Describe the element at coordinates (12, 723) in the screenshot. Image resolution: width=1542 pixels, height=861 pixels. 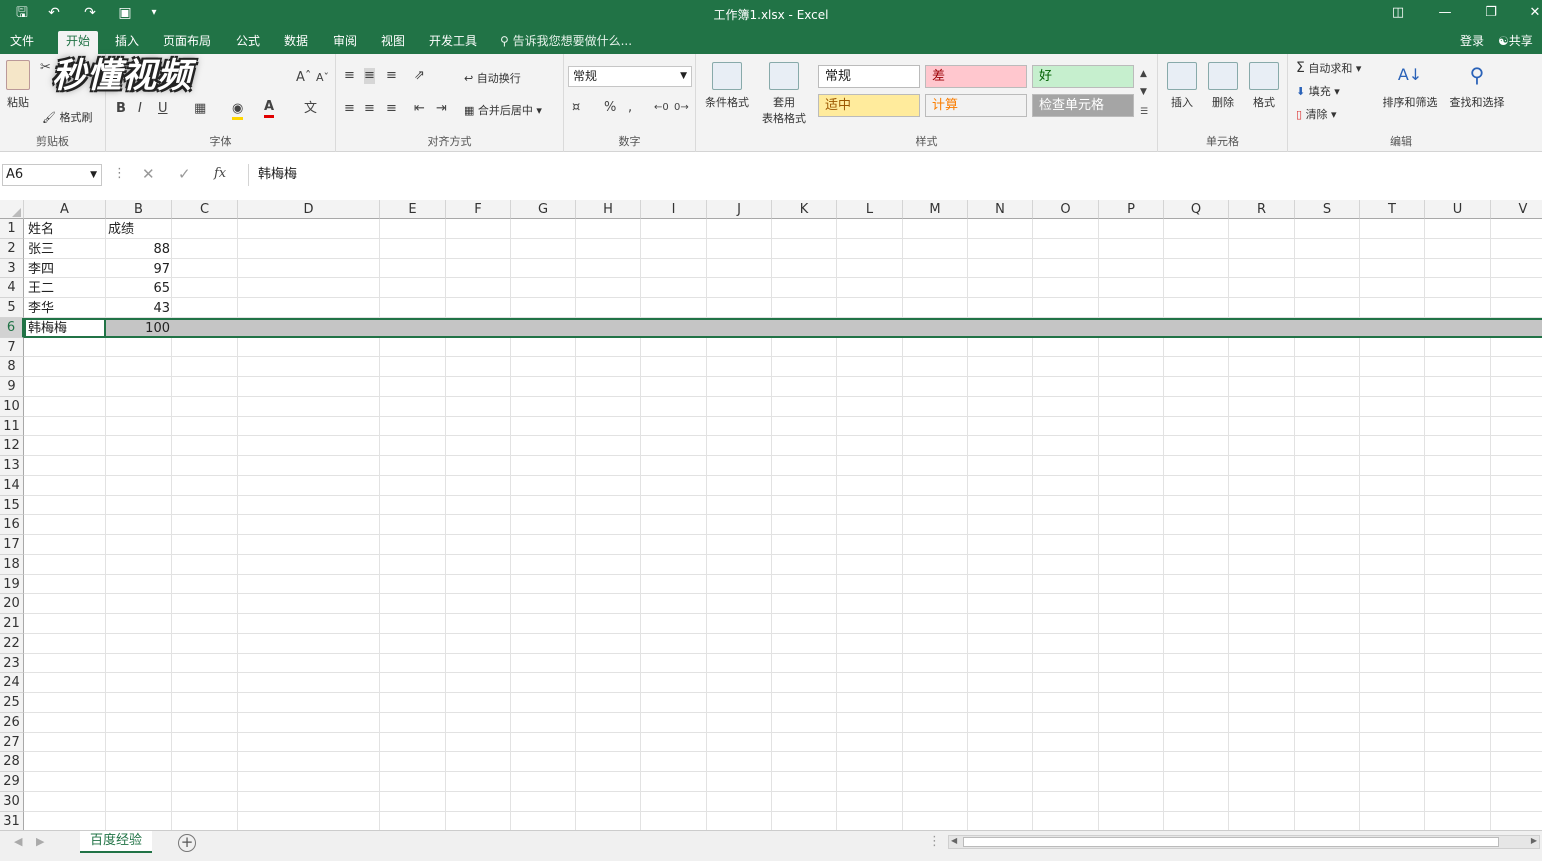
I see `row-header-26: 26` at that location.